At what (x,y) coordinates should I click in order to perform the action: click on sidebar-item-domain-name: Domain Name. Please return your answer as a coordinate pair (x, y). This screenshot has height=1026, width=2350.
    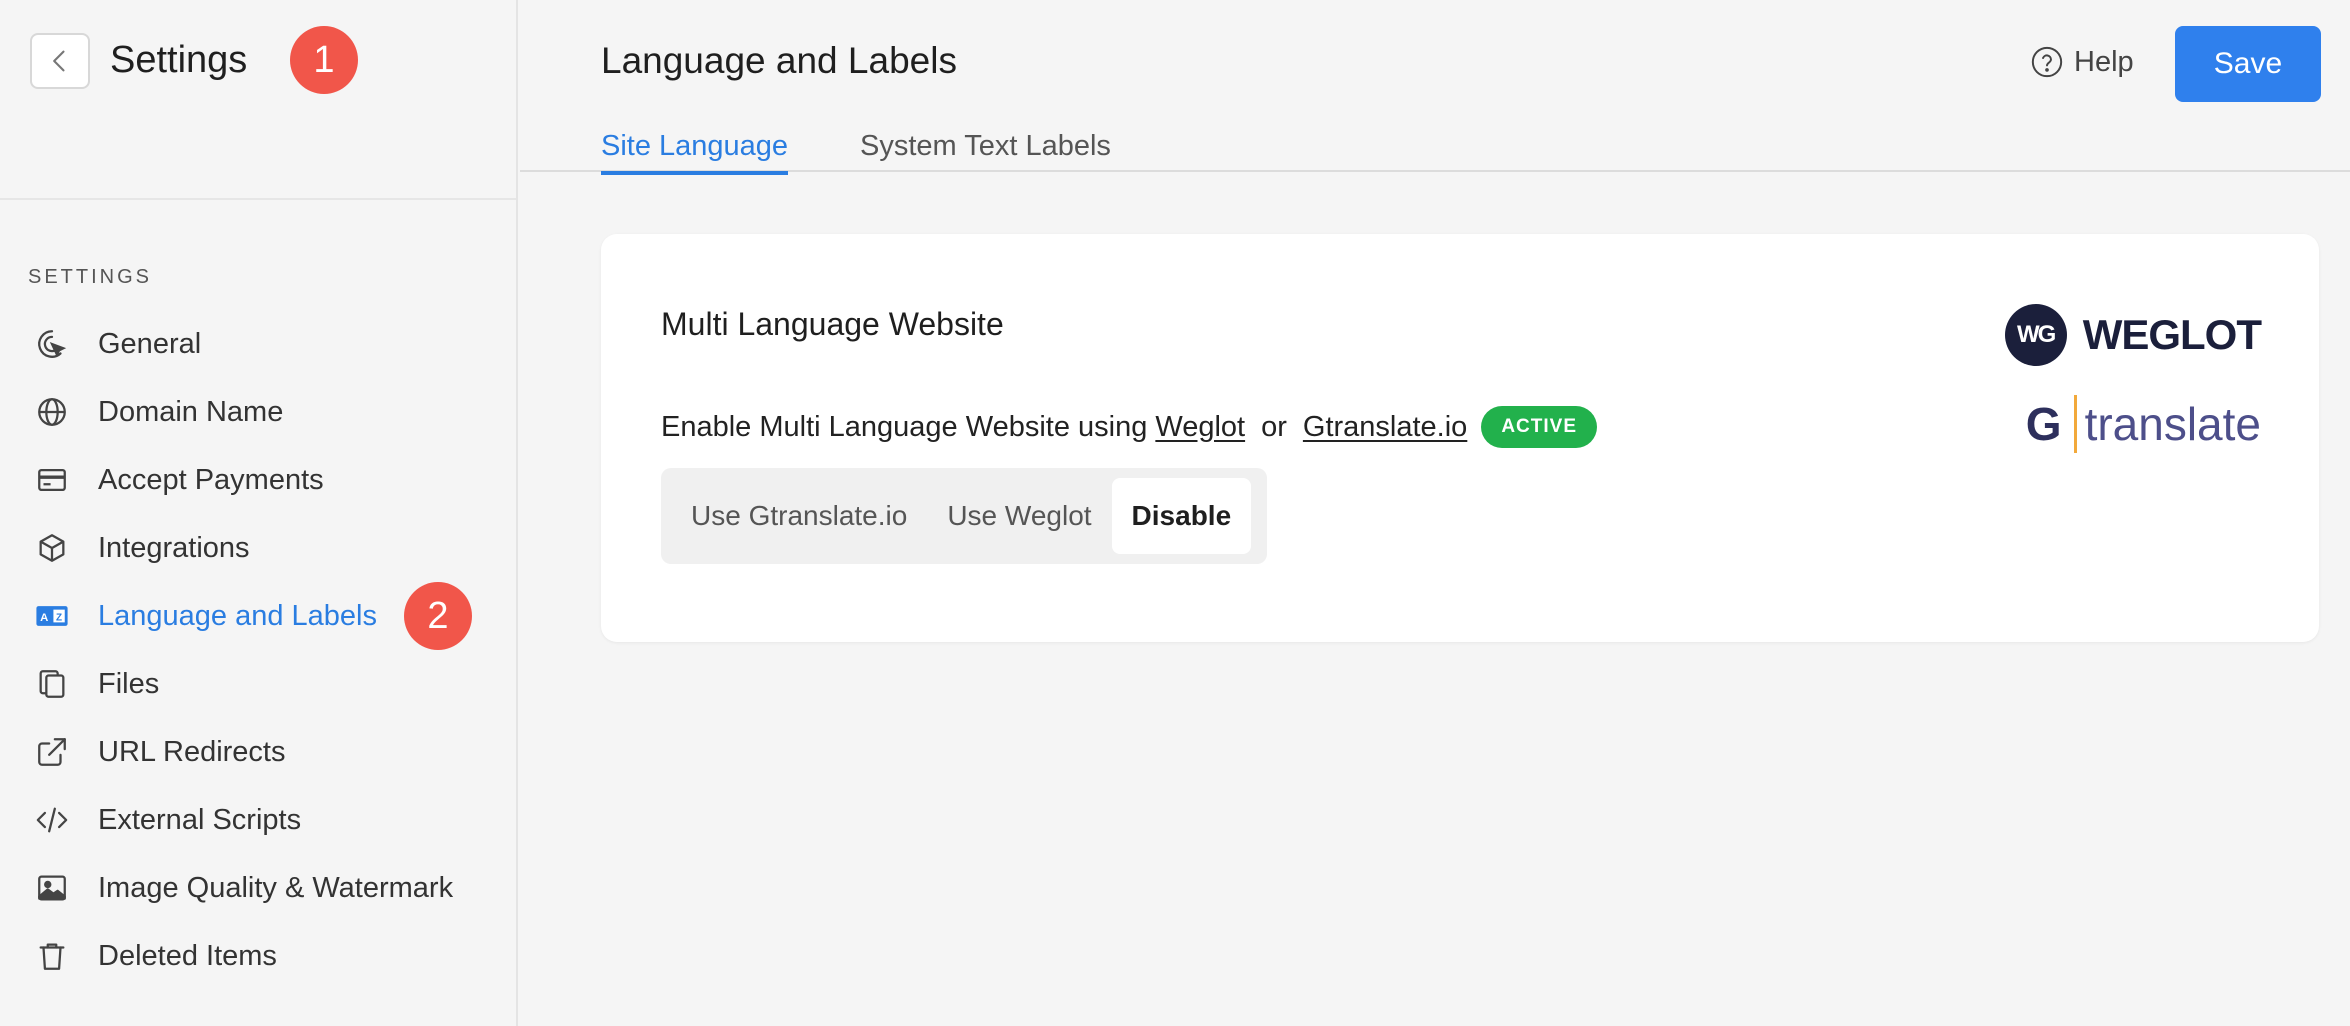
    Looking at the image, I should click on (258, 412).